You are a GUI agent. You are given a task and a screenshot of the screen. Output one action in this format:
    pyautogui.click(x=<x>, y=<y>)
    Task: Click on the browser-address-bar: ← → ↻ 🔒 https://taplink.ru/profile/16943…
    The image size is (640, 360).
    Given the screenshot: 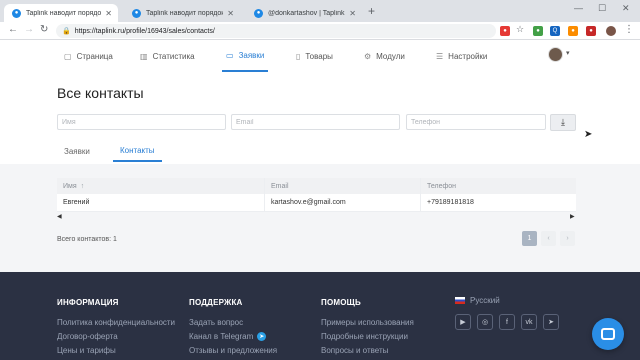 What is the action you would take?
    pyautogui.click(x=320, y=31)
    